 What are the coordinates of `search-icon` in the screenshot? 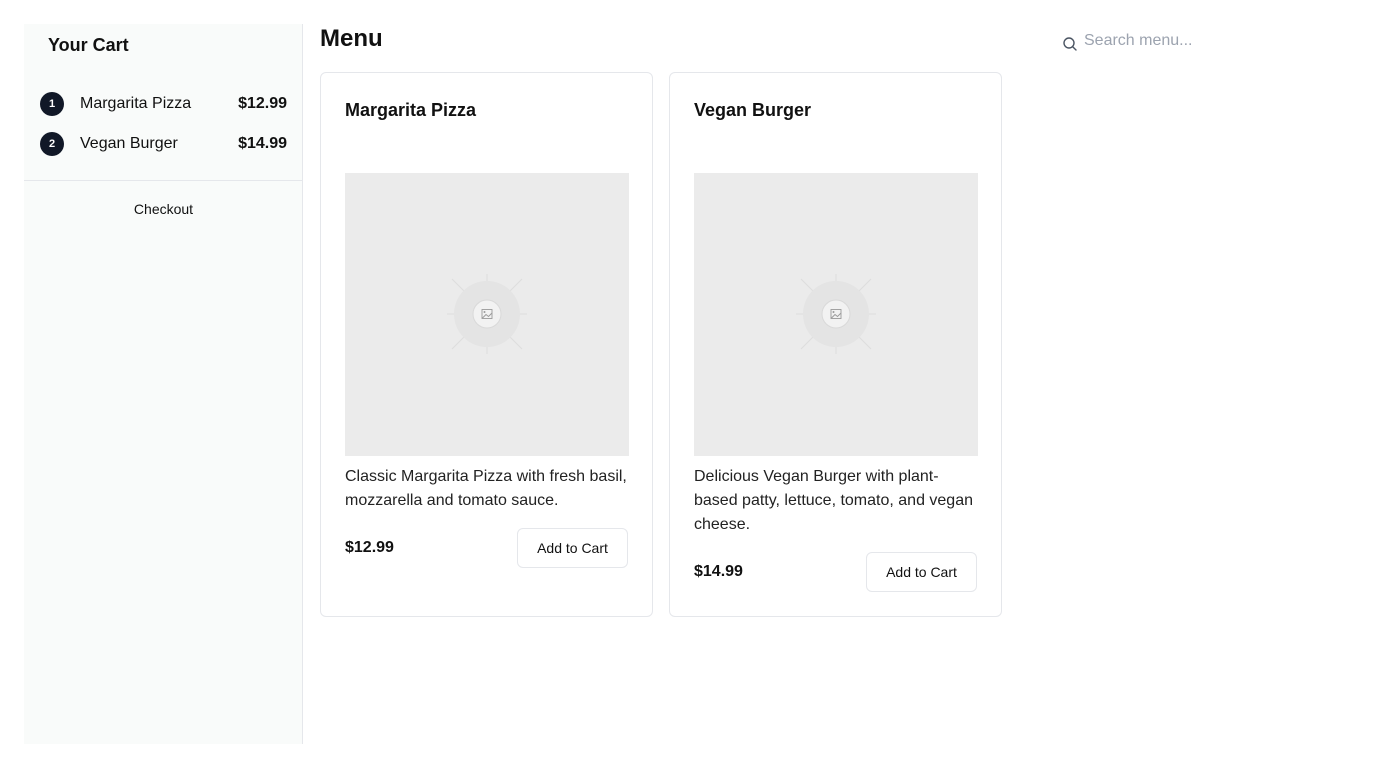 It's located at (1070, 44).